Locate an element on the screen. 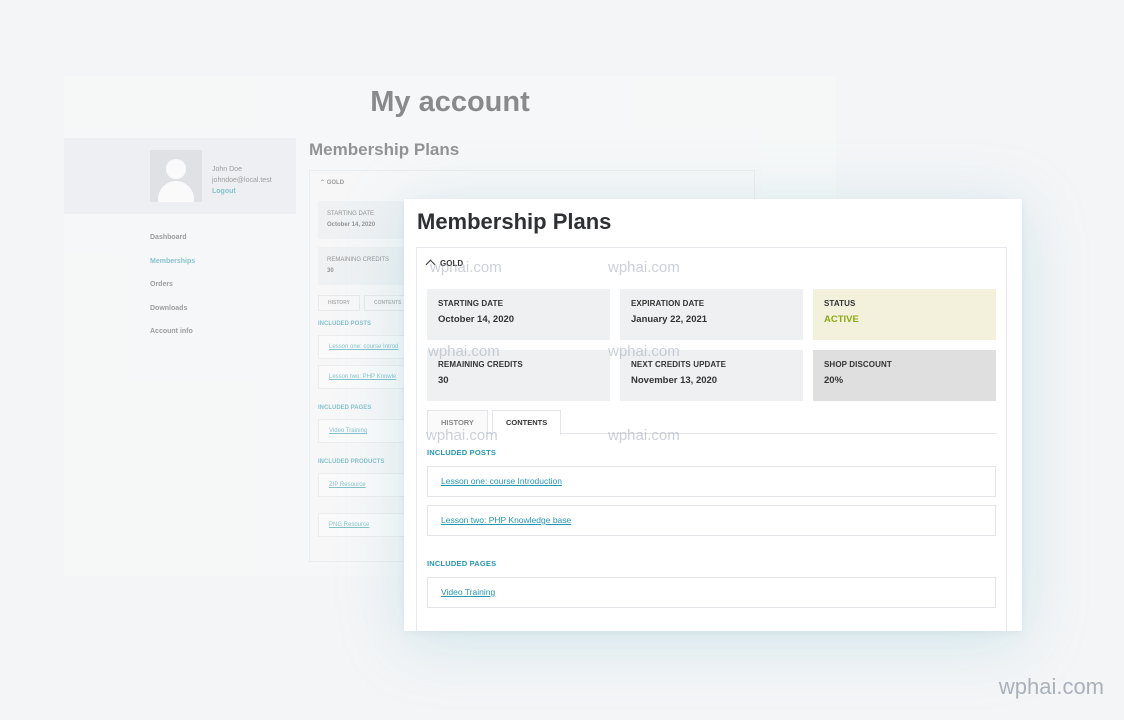 The image size is (1124, 720). membership-plans-heading: Membership Plans is located at coordinates (514, 221).